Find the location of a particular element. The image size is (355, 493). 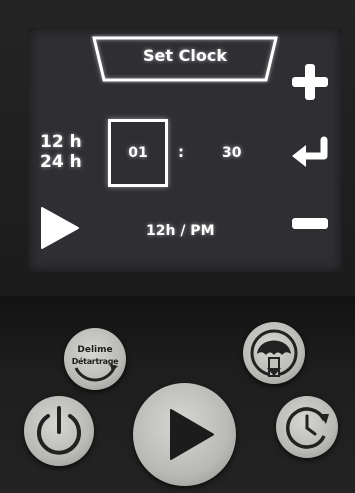

plus-icon is located at coordinates (310, 82).